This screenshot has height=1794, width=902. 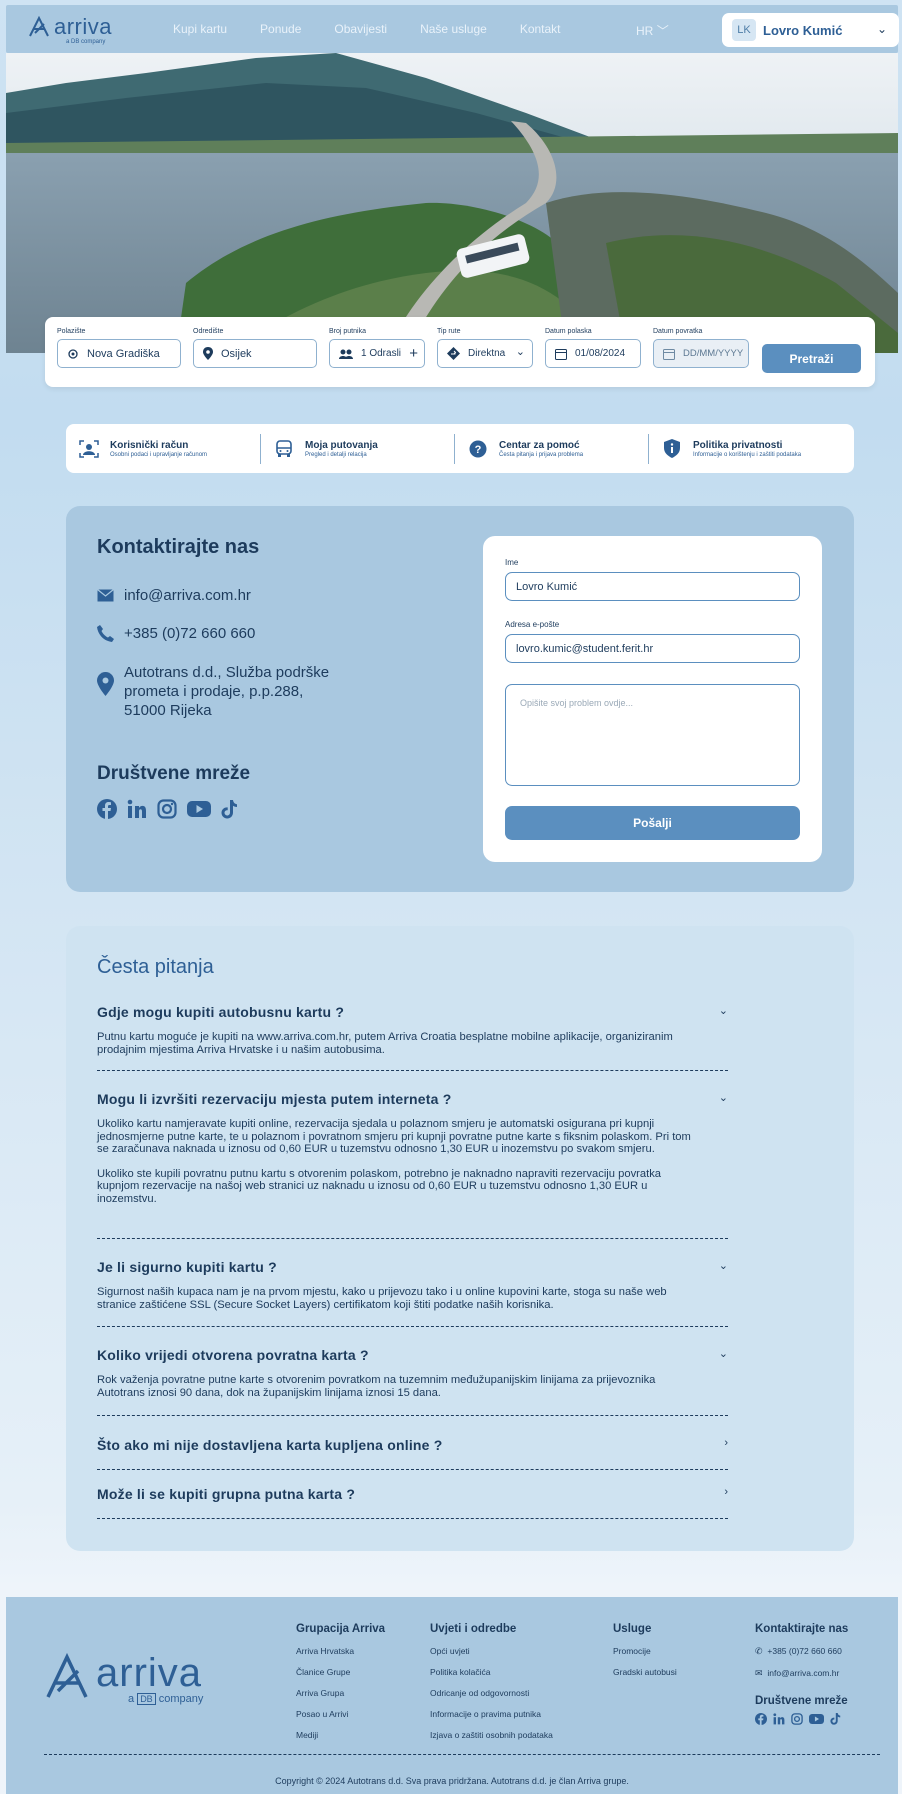 What do you see at coordinates (89, 449) in the screenshot?
I see `user-account-icon` at bounding box center [89, 449].